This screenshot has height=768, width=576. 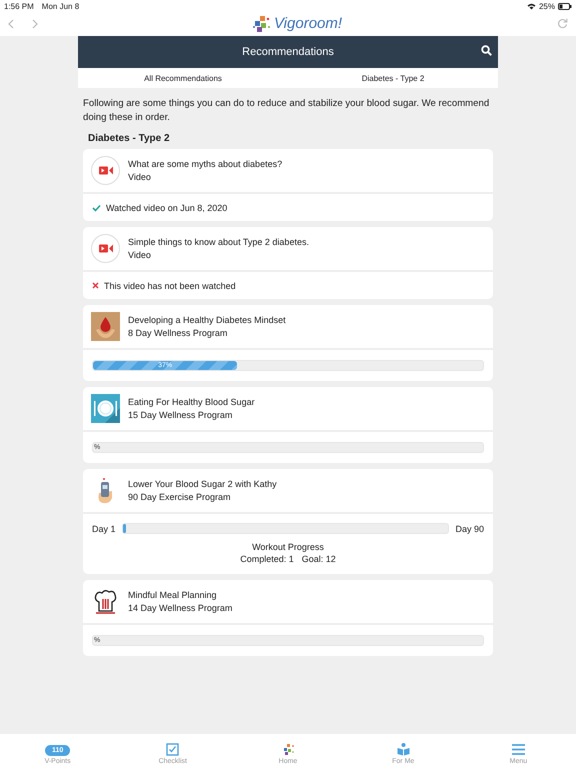 I want to click on day-start: Day 1, so click(x=104, y=529).